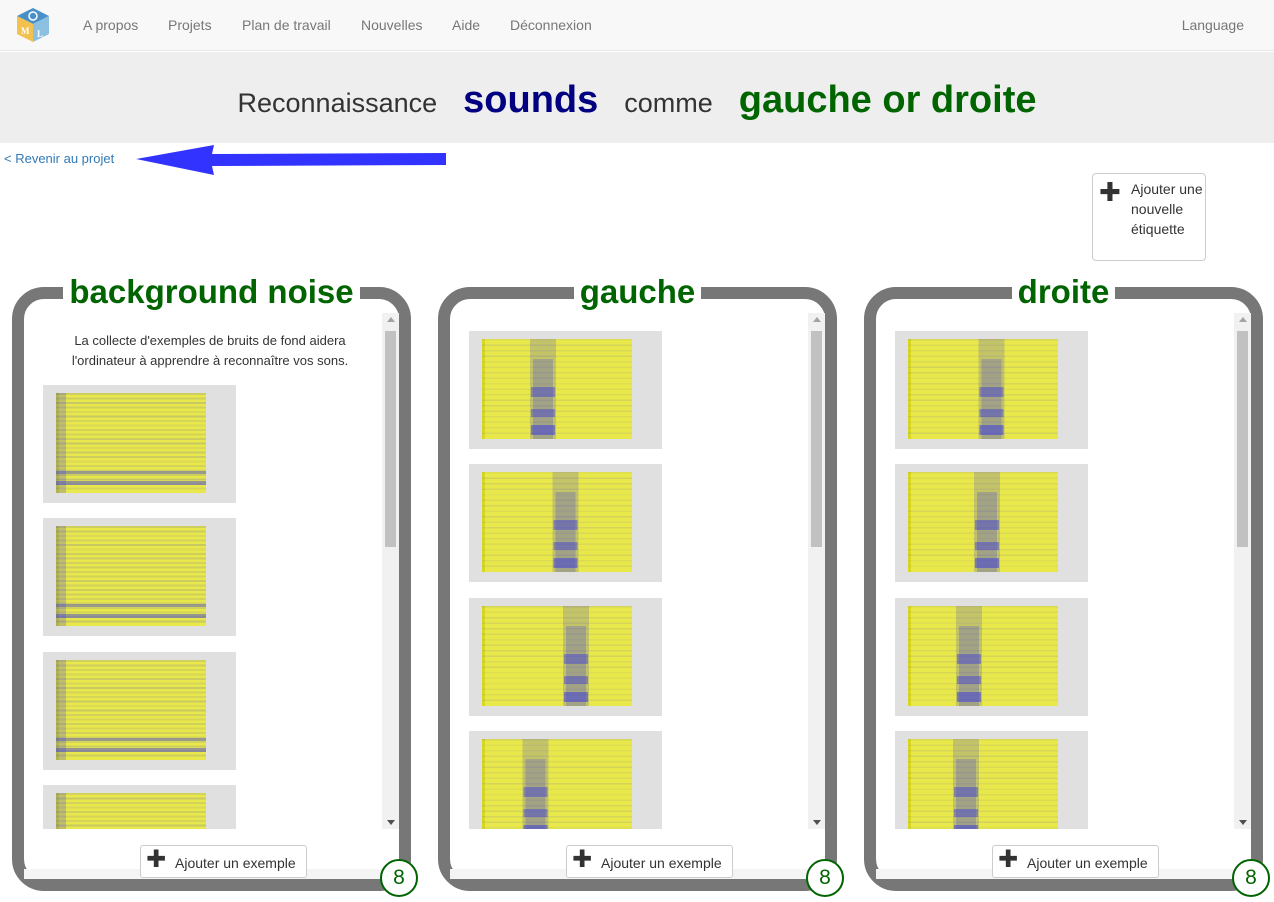 The image size is (1274, 902). What do you see at coordinates (637, 292) in the screenshot?
I see `label-title: gauche` at bounding box center [637, 292].